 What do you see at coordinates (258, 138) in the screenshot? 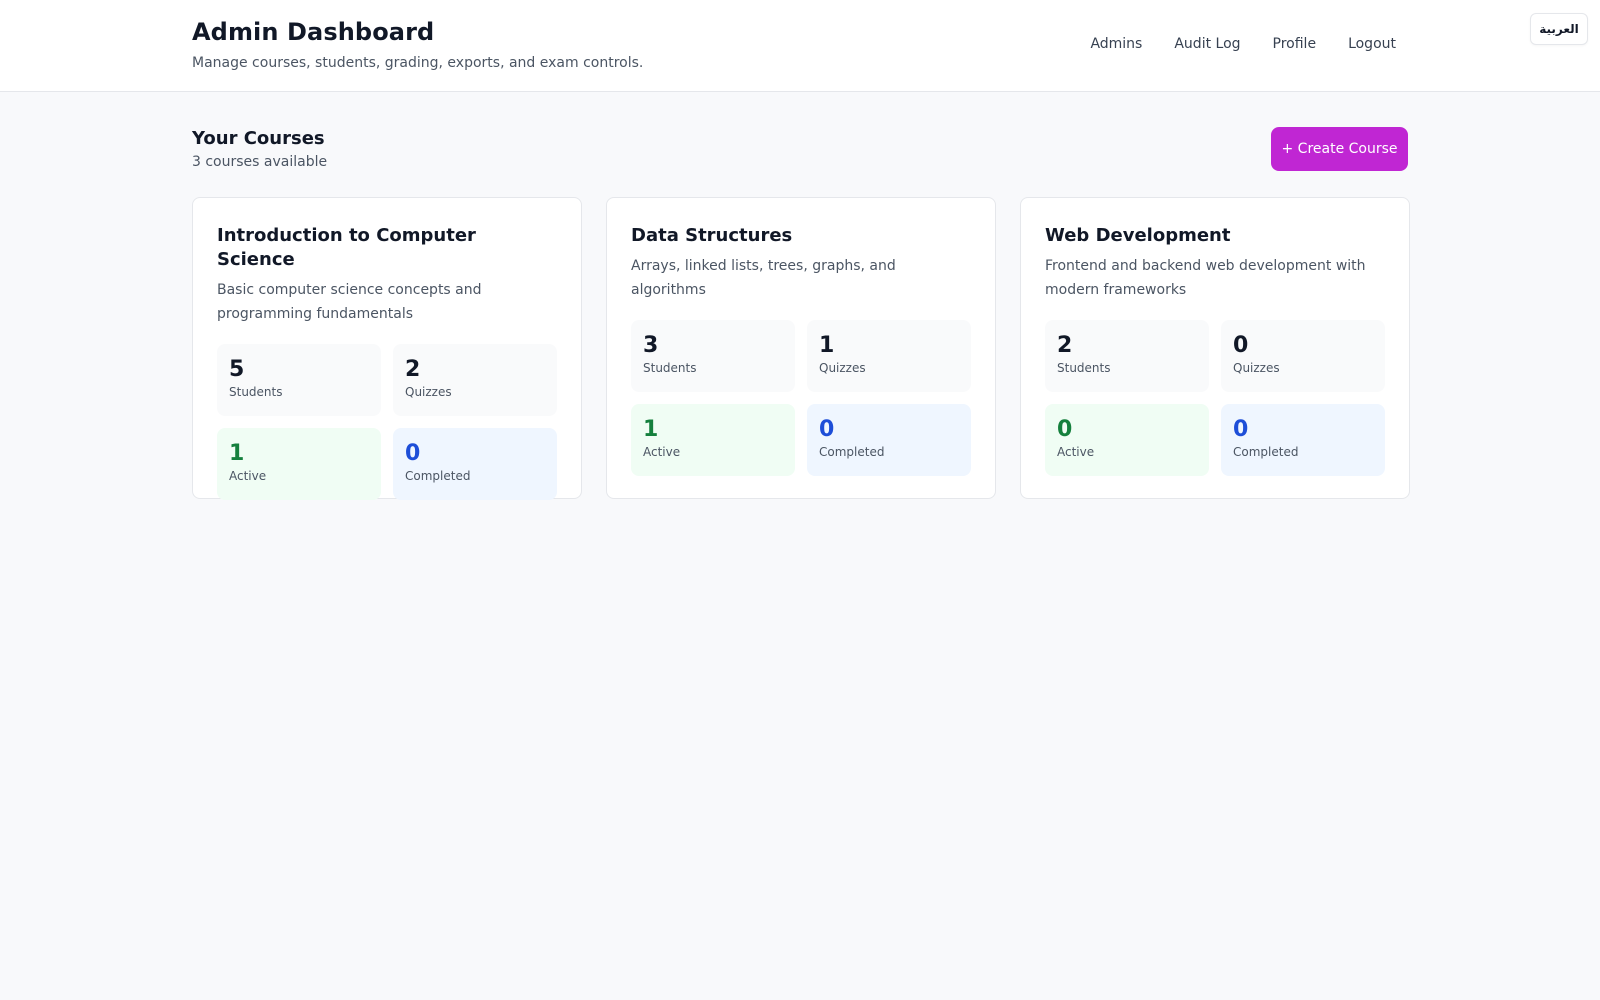
I see `courses-section-title: Your Courses` at bounding box center [258, 138].